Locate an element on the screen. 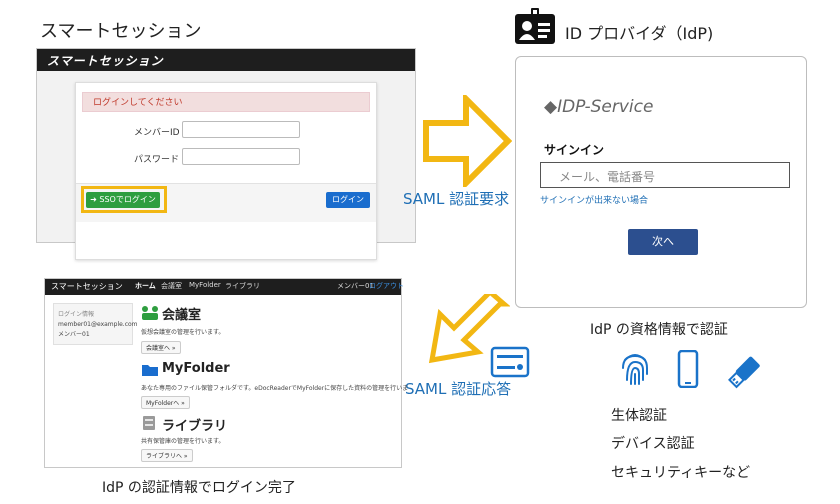  meeting-room-icon is located at coordinates (150, 313).